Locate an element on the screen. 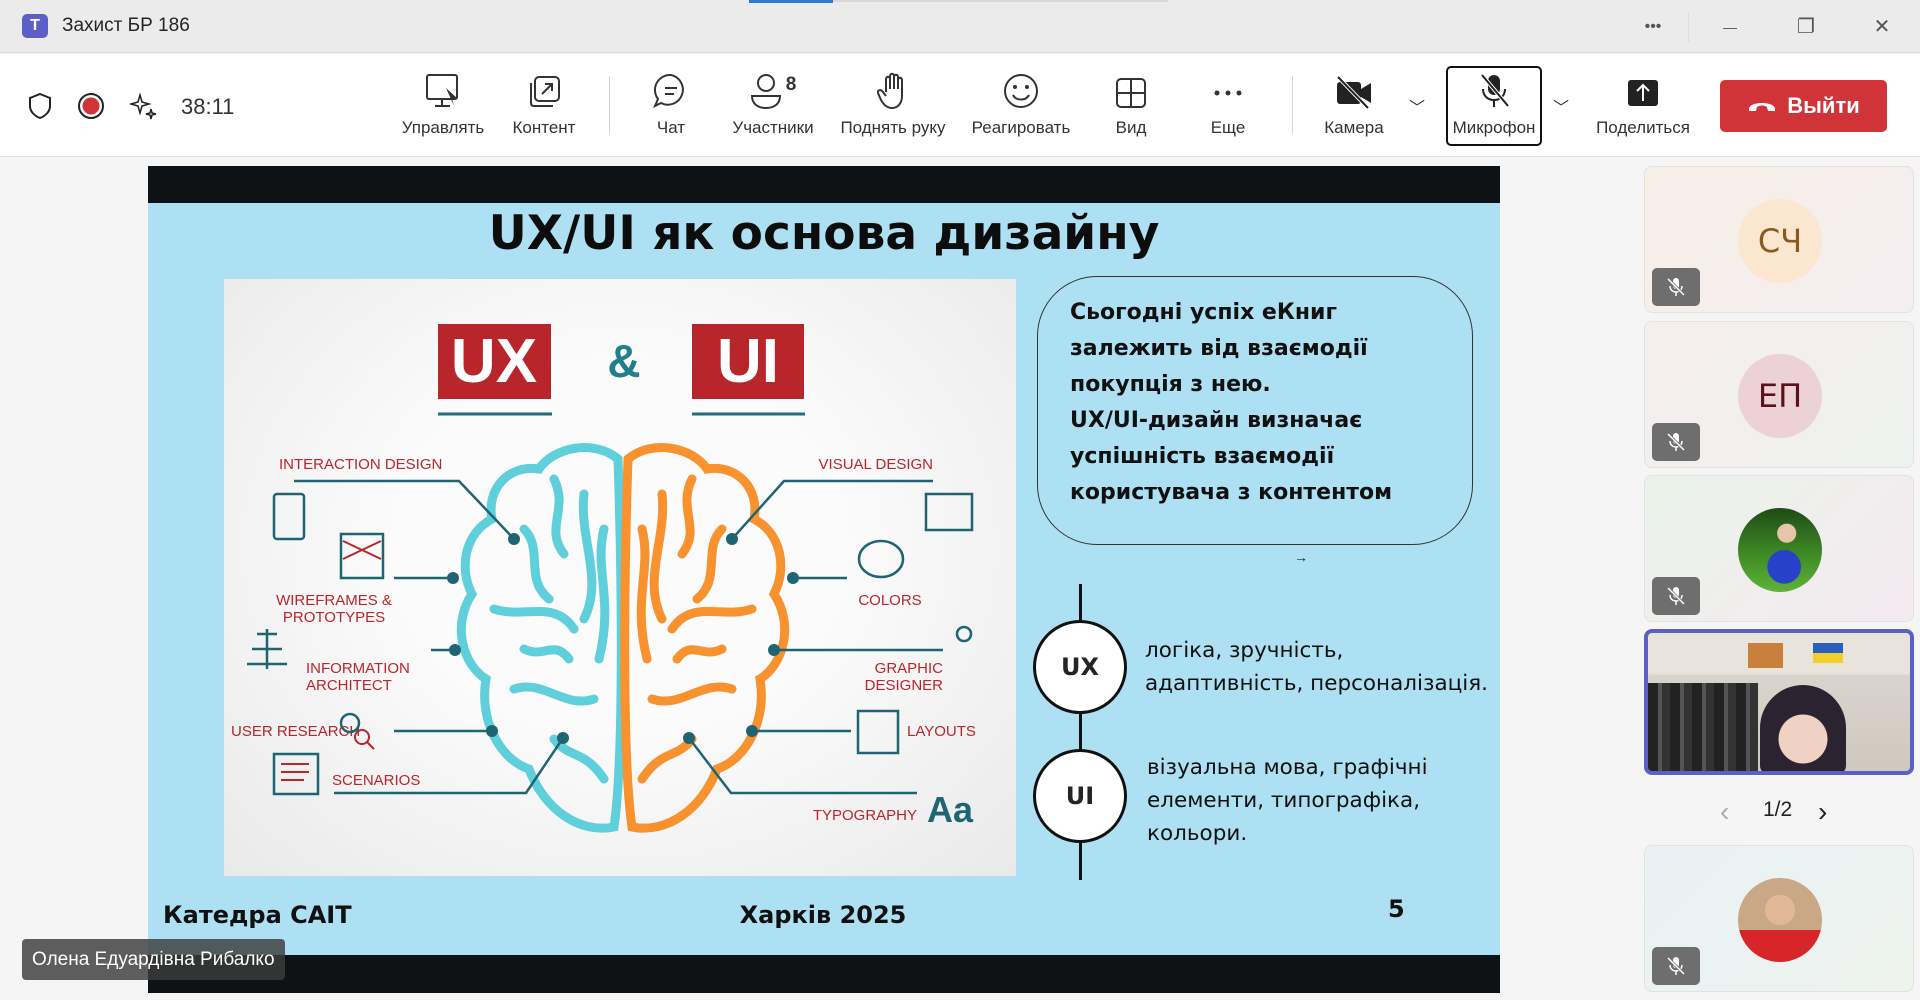 The width and height of the screenshot is (1920, 1000). smiley-icon is located at coordinates (1021, 91).